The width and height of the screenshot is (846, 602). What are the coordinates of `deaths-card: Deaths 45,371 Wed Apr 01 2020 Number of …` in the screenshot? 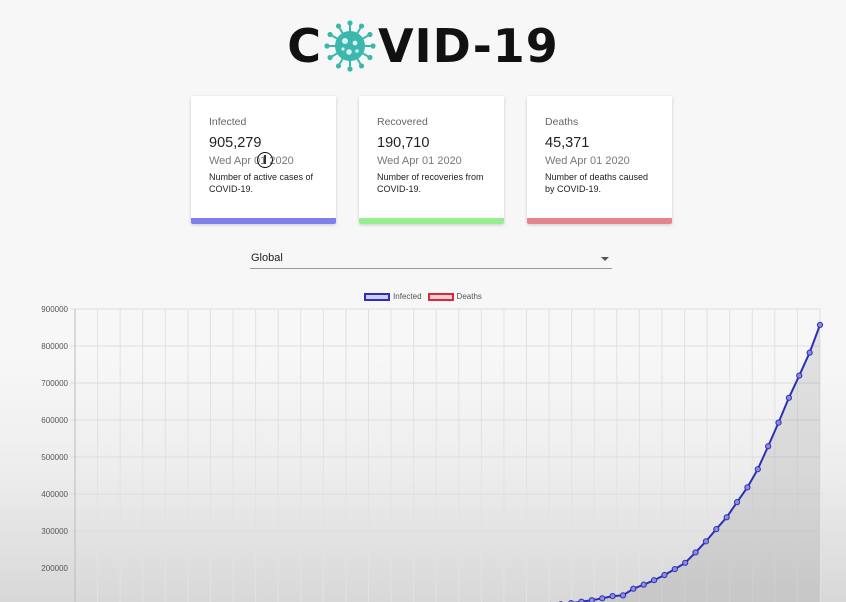 It's located at (599, 160).